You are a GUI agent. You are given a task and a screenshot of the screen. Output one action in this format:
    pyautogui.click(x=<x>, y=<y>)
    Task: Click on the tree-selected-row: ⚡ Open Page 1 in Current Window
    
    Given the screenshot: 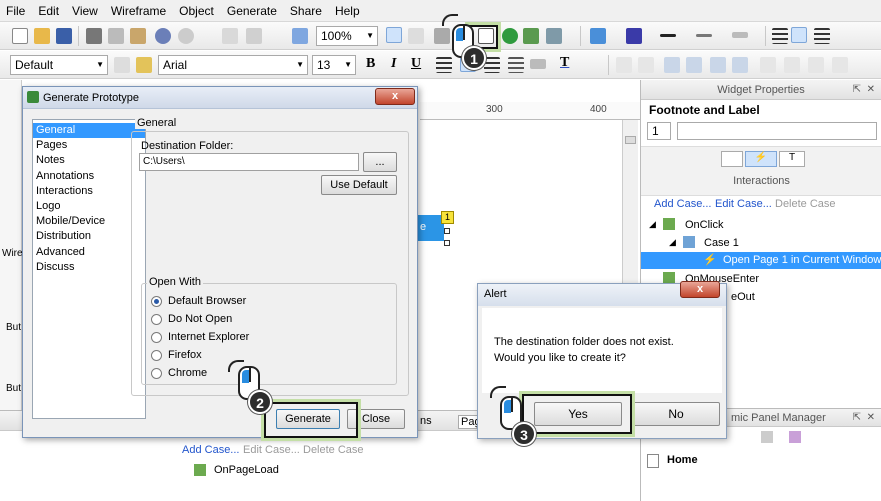 What is the action you would take?
    pyautogui.click(x=761, y=260)
    